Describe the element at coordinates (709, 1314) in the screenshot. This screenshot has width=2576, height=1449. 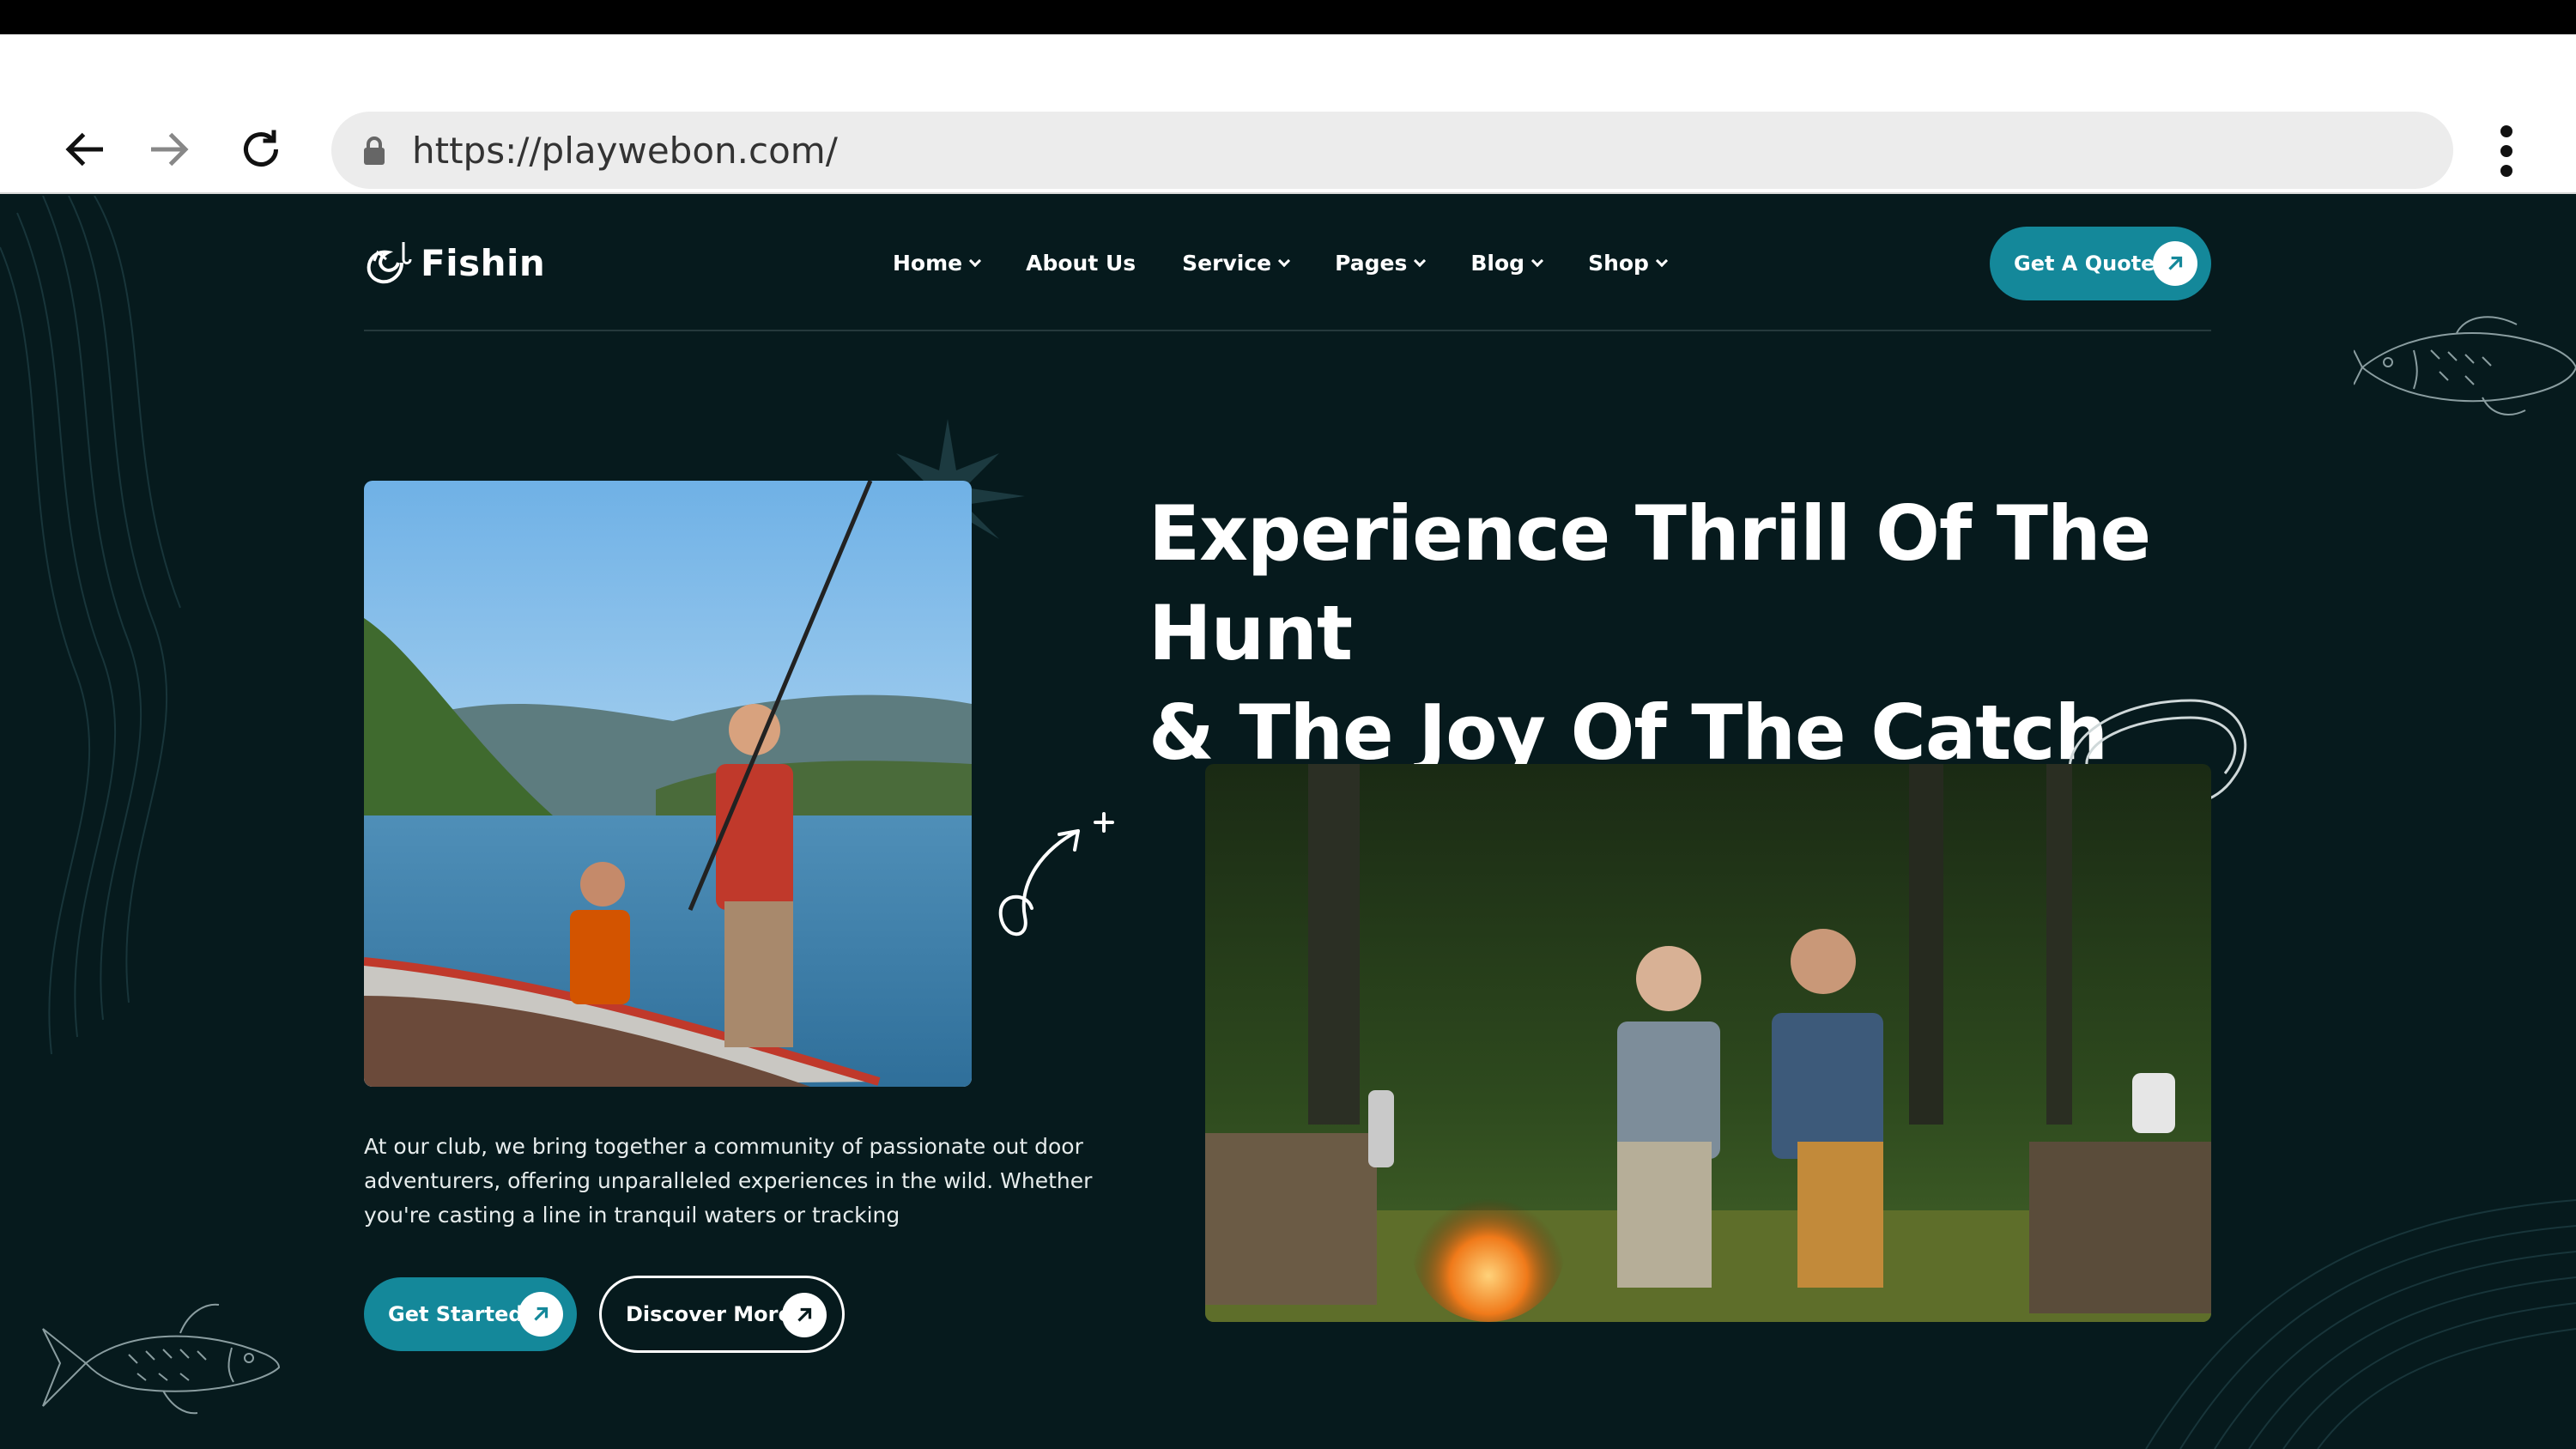
I see `discover-more-label: Discover More` at that location.